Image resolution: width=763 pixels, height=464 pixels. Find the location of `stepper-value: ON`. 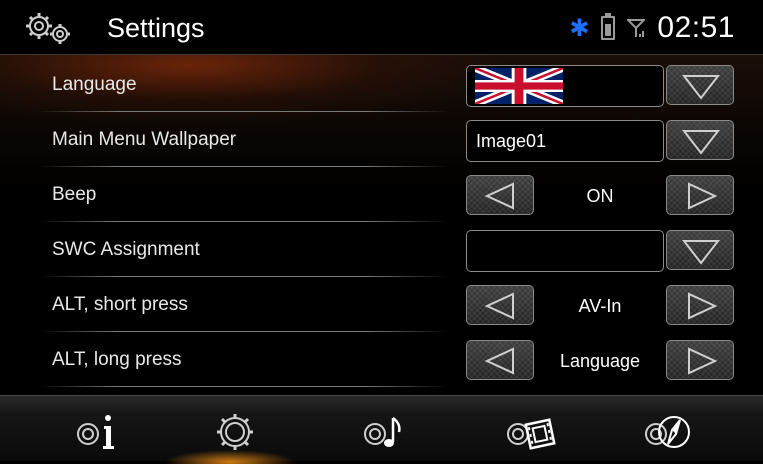

stepper-value: ON is located at coordinates (600, 195).